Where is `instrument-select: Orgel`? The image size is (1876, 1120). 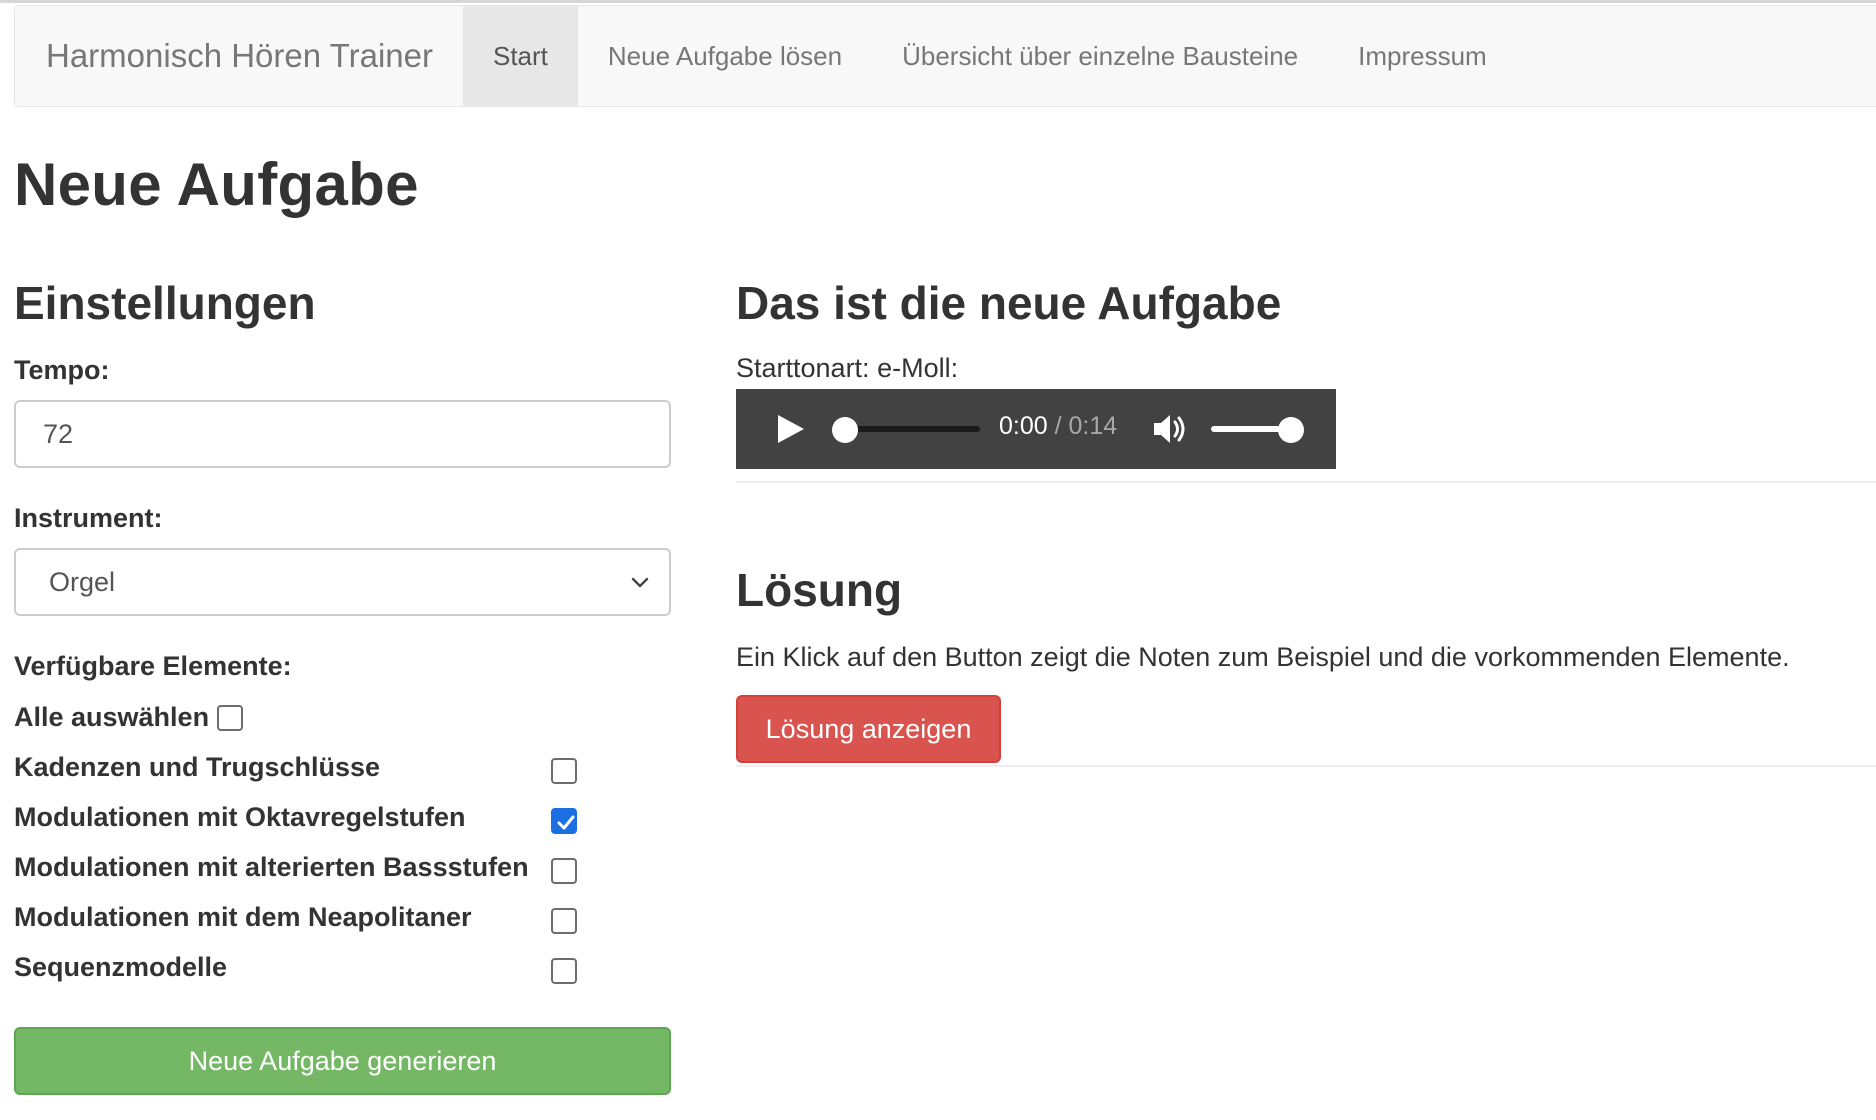 instrument-select: Orgel is located at coordinates (342, 582).